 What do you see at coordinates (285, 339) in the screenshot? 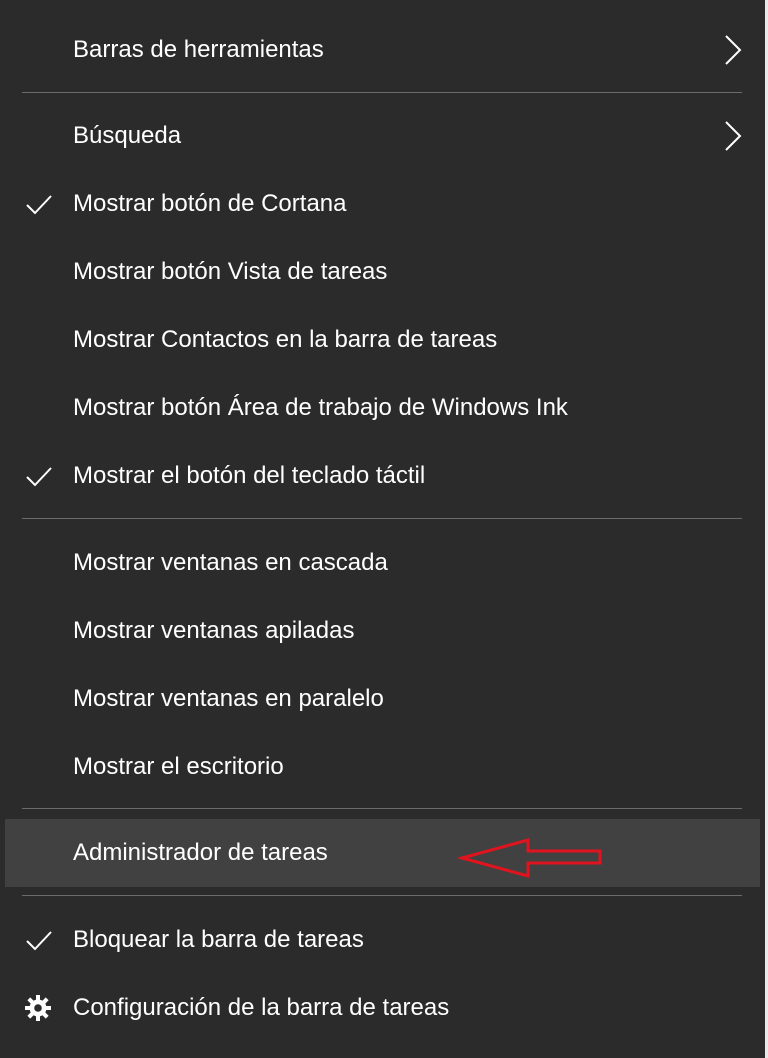
I see `menu-item-label: Mostrar Contactos en la barra de tareas` at bounding box center [285, 339].